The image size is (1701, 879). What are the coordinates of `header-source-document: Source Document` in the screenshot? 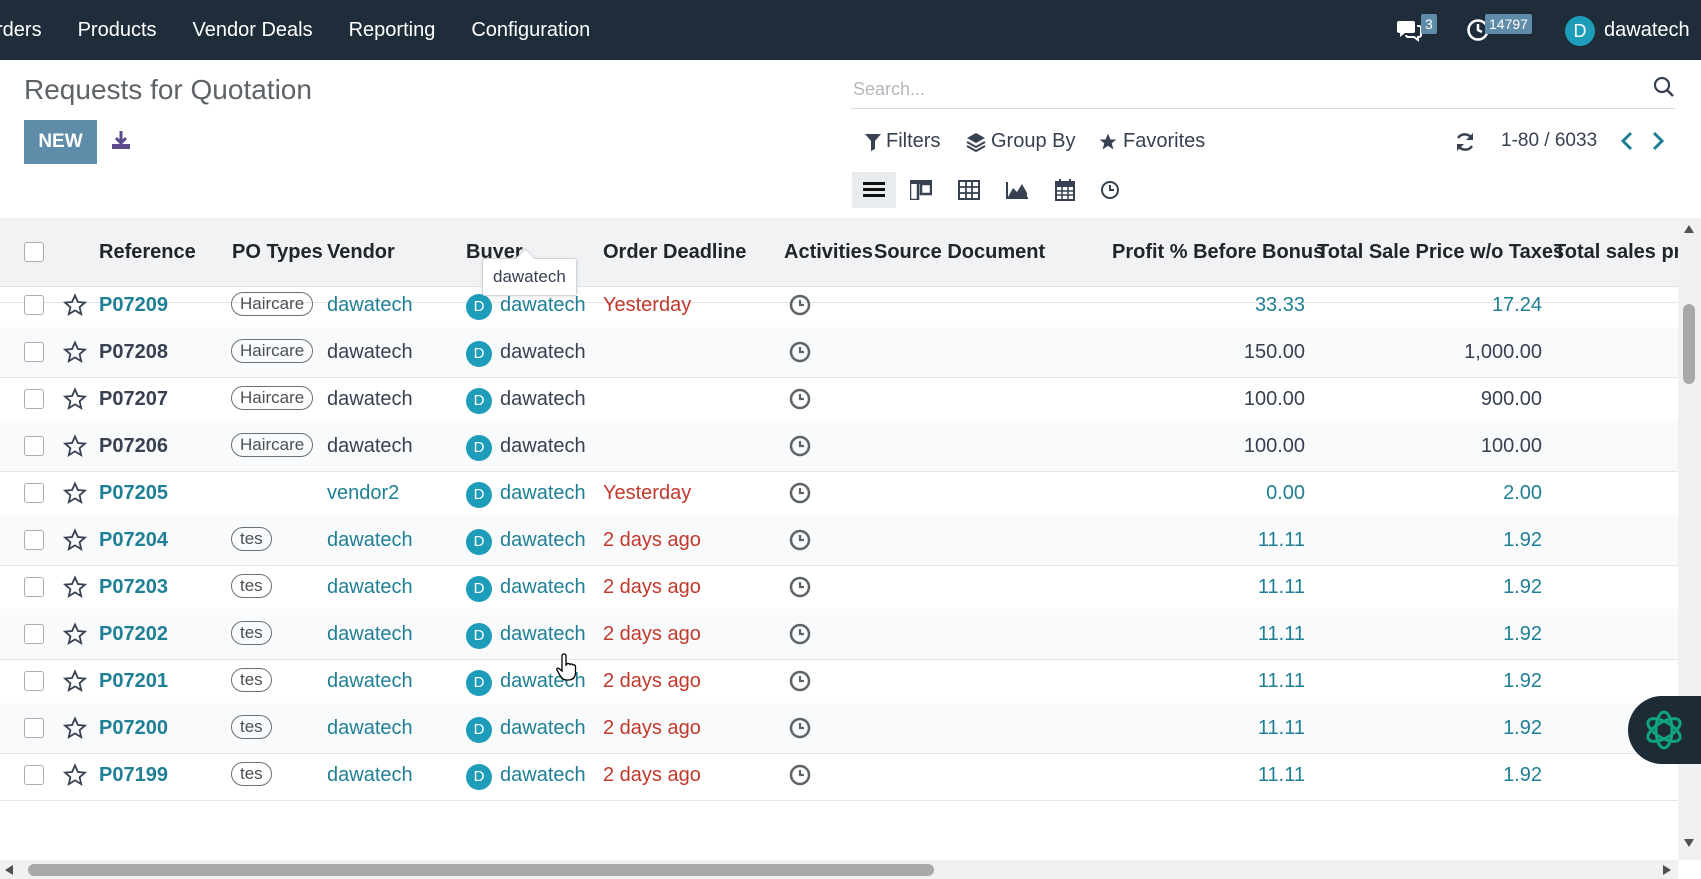 It's located at (959, 252).